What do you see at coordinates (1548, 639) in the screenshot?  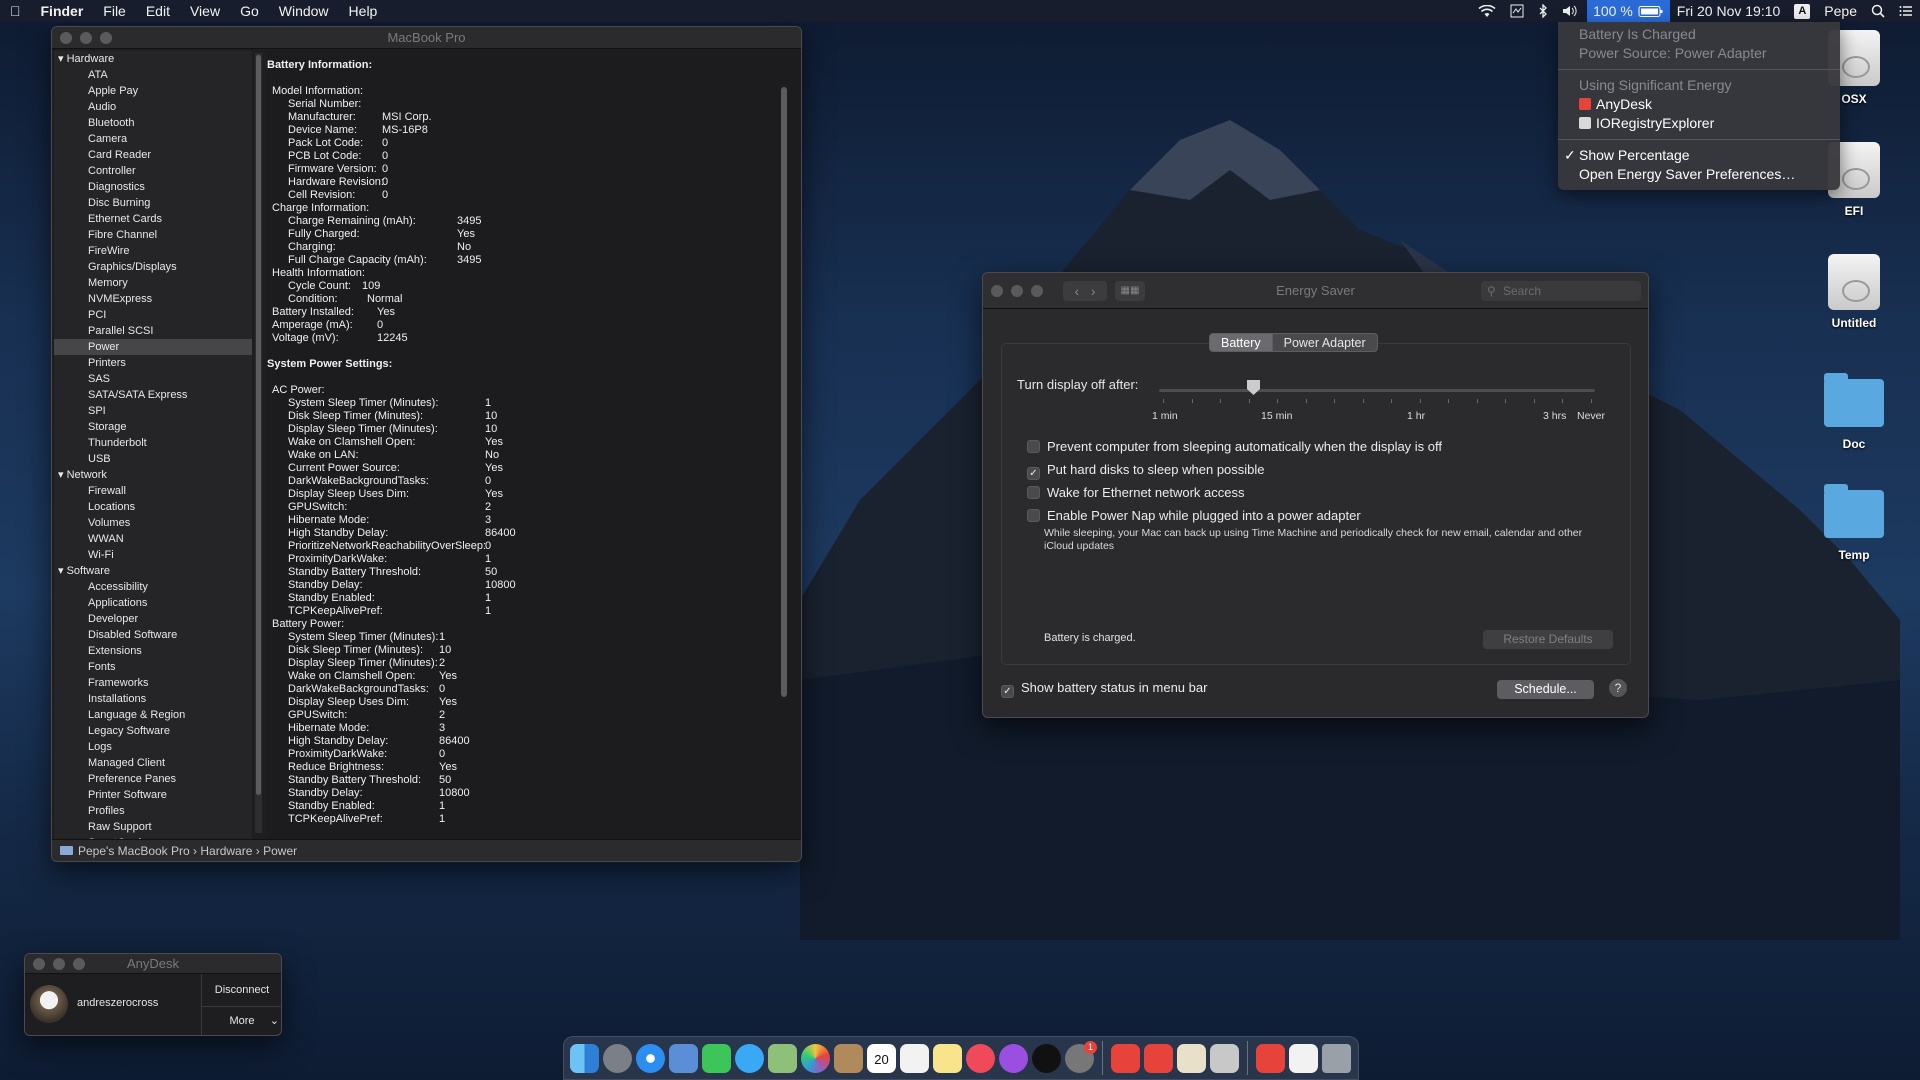 I see `restore-defaults-button: Restore Defaults` at bounding box center [1548, 639].